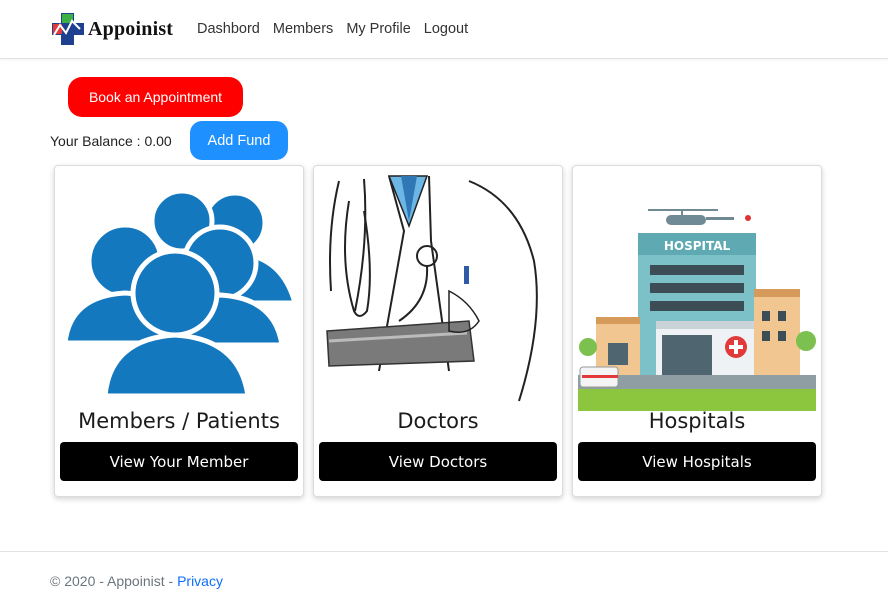 This screenshot has width=888, height=603. I want to click on privacy-link: Privacy, so click(200, 581).